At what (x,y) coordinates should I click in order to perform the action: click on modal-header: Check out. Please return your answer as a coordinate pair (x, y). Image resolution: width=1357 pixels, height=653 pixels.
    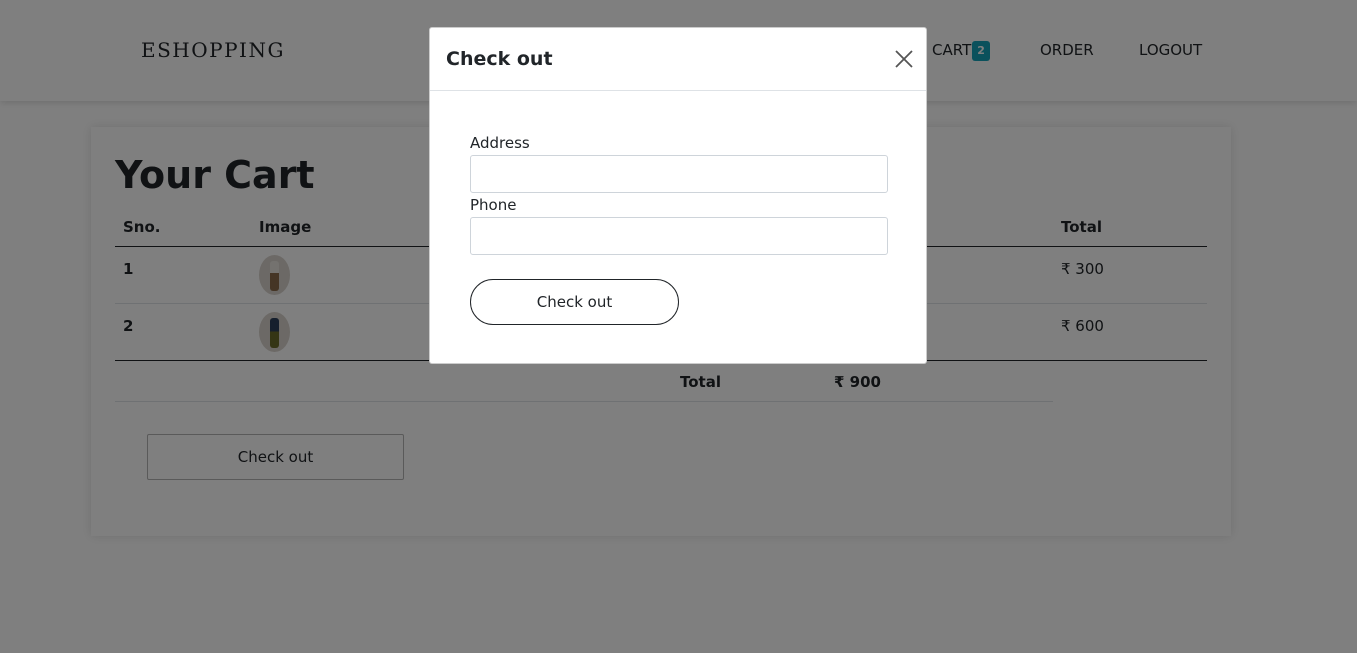
    Looking at the image, I should click on (678, 59).